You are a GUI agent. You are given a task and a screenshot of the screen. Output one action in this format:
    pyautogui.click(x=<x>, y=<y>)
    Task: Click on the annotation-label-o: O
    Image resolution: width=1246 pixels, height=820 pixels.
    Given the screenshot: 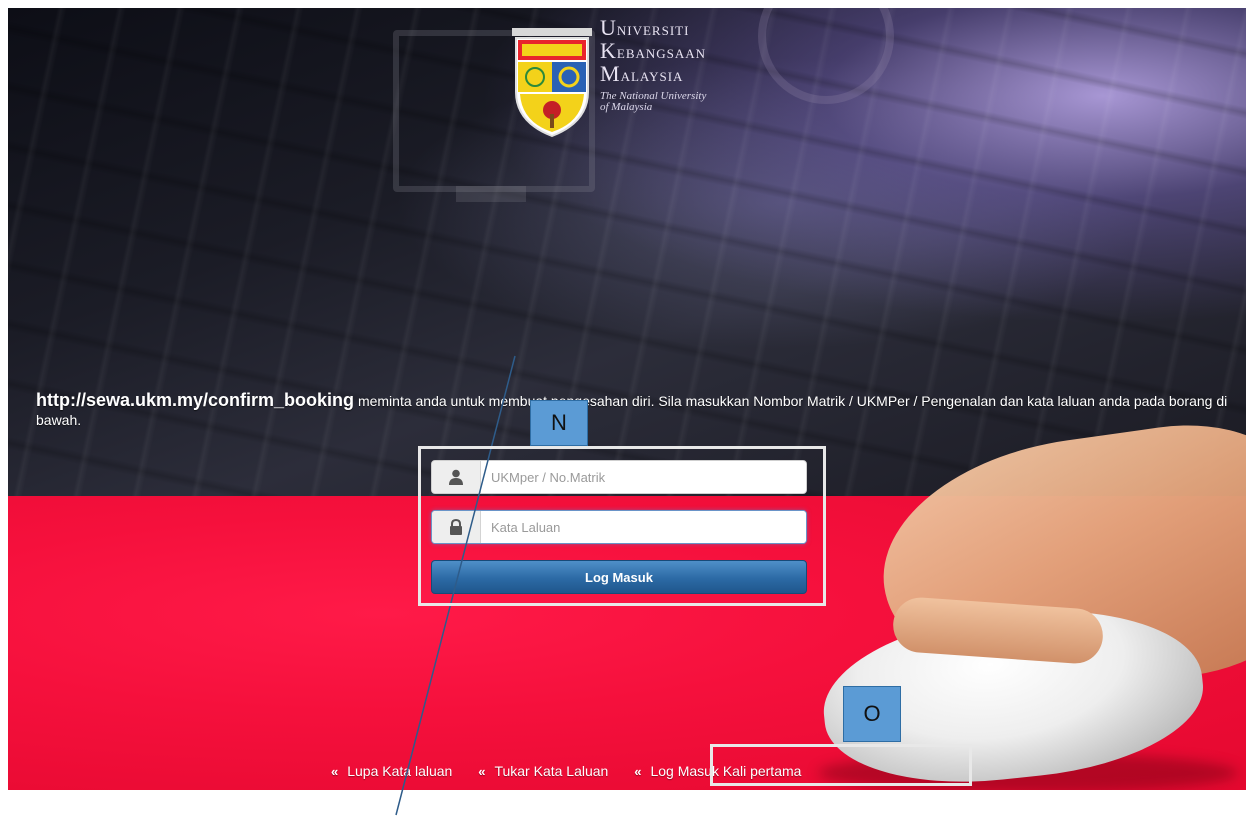 What is the action you would take?
    pyautogui.click(x=872, y=714)
    